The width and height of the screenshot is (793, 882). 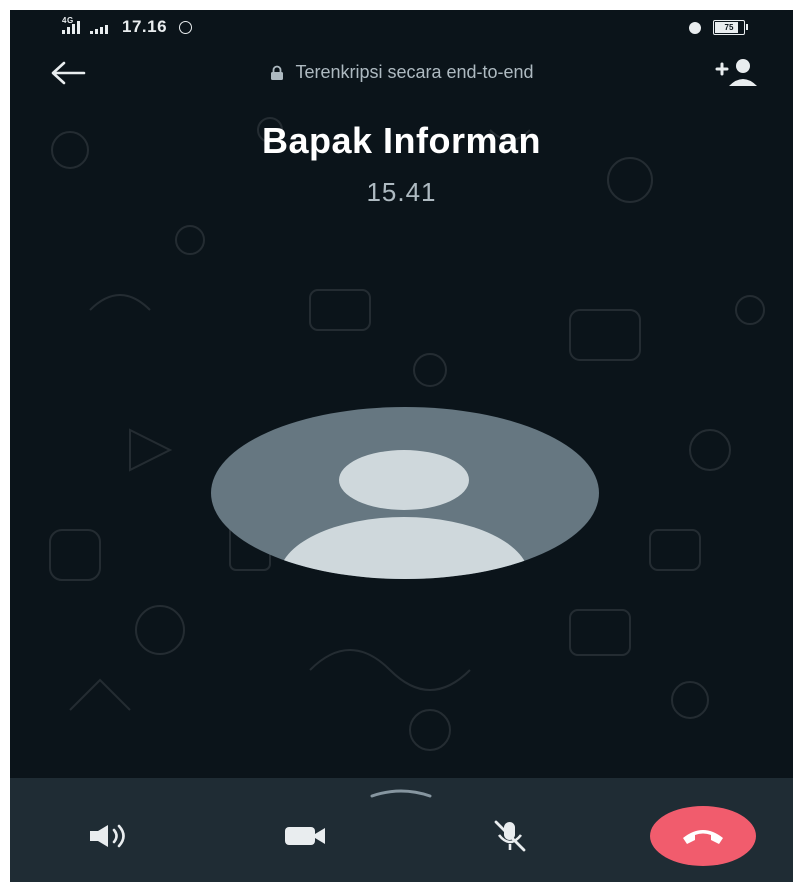 What do you see at coordinates (401, 140) in the screenshot?
I see `caller-name: Bapak Informan` at bounding box center [401, 140].